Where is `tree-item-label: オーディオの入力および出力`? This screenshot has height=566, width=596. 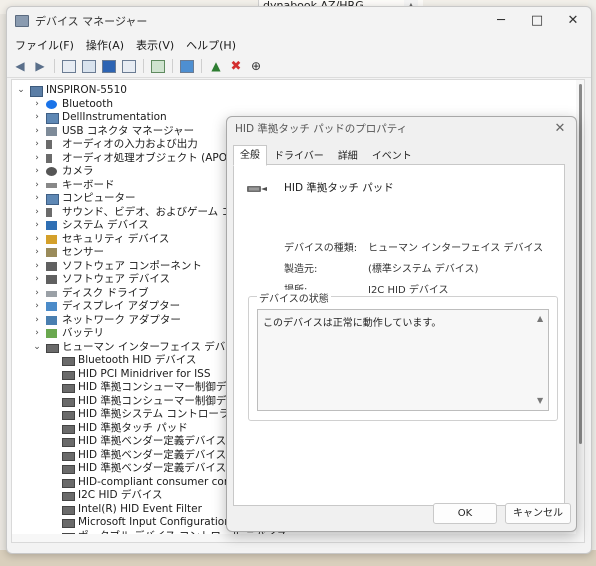
tree-item-label: オーディオの入力および出力 is located at coordinates (130, 144).